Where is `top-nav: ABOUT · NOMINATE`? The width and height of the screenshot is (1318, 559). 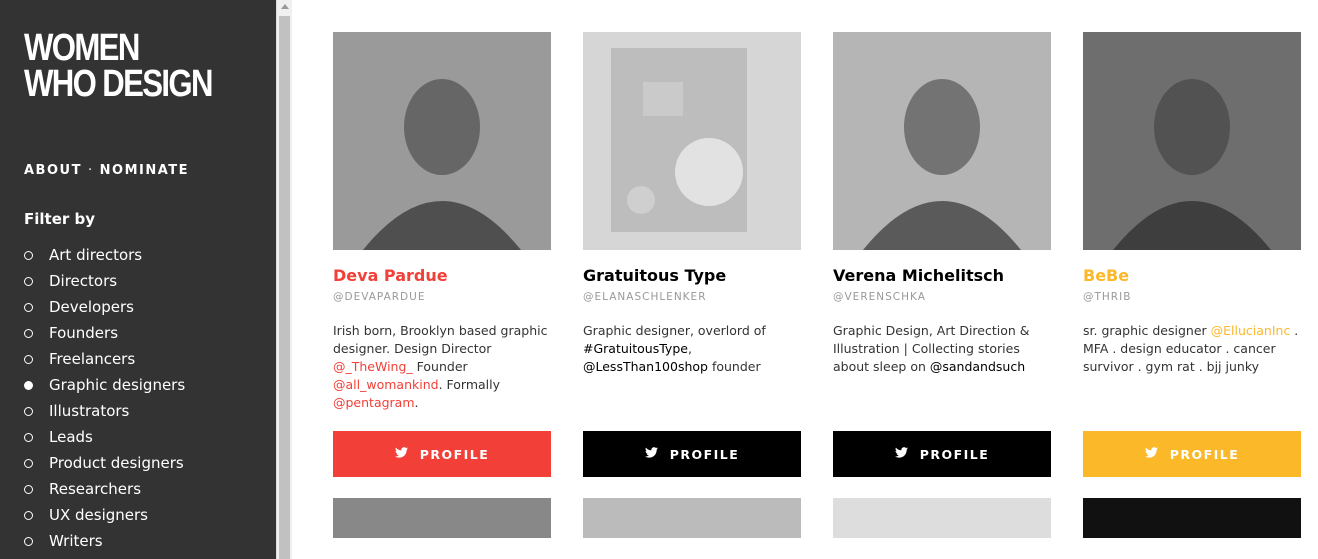
top-nav: ABOUT · NOMINATE is located at coordinates (106, 170).